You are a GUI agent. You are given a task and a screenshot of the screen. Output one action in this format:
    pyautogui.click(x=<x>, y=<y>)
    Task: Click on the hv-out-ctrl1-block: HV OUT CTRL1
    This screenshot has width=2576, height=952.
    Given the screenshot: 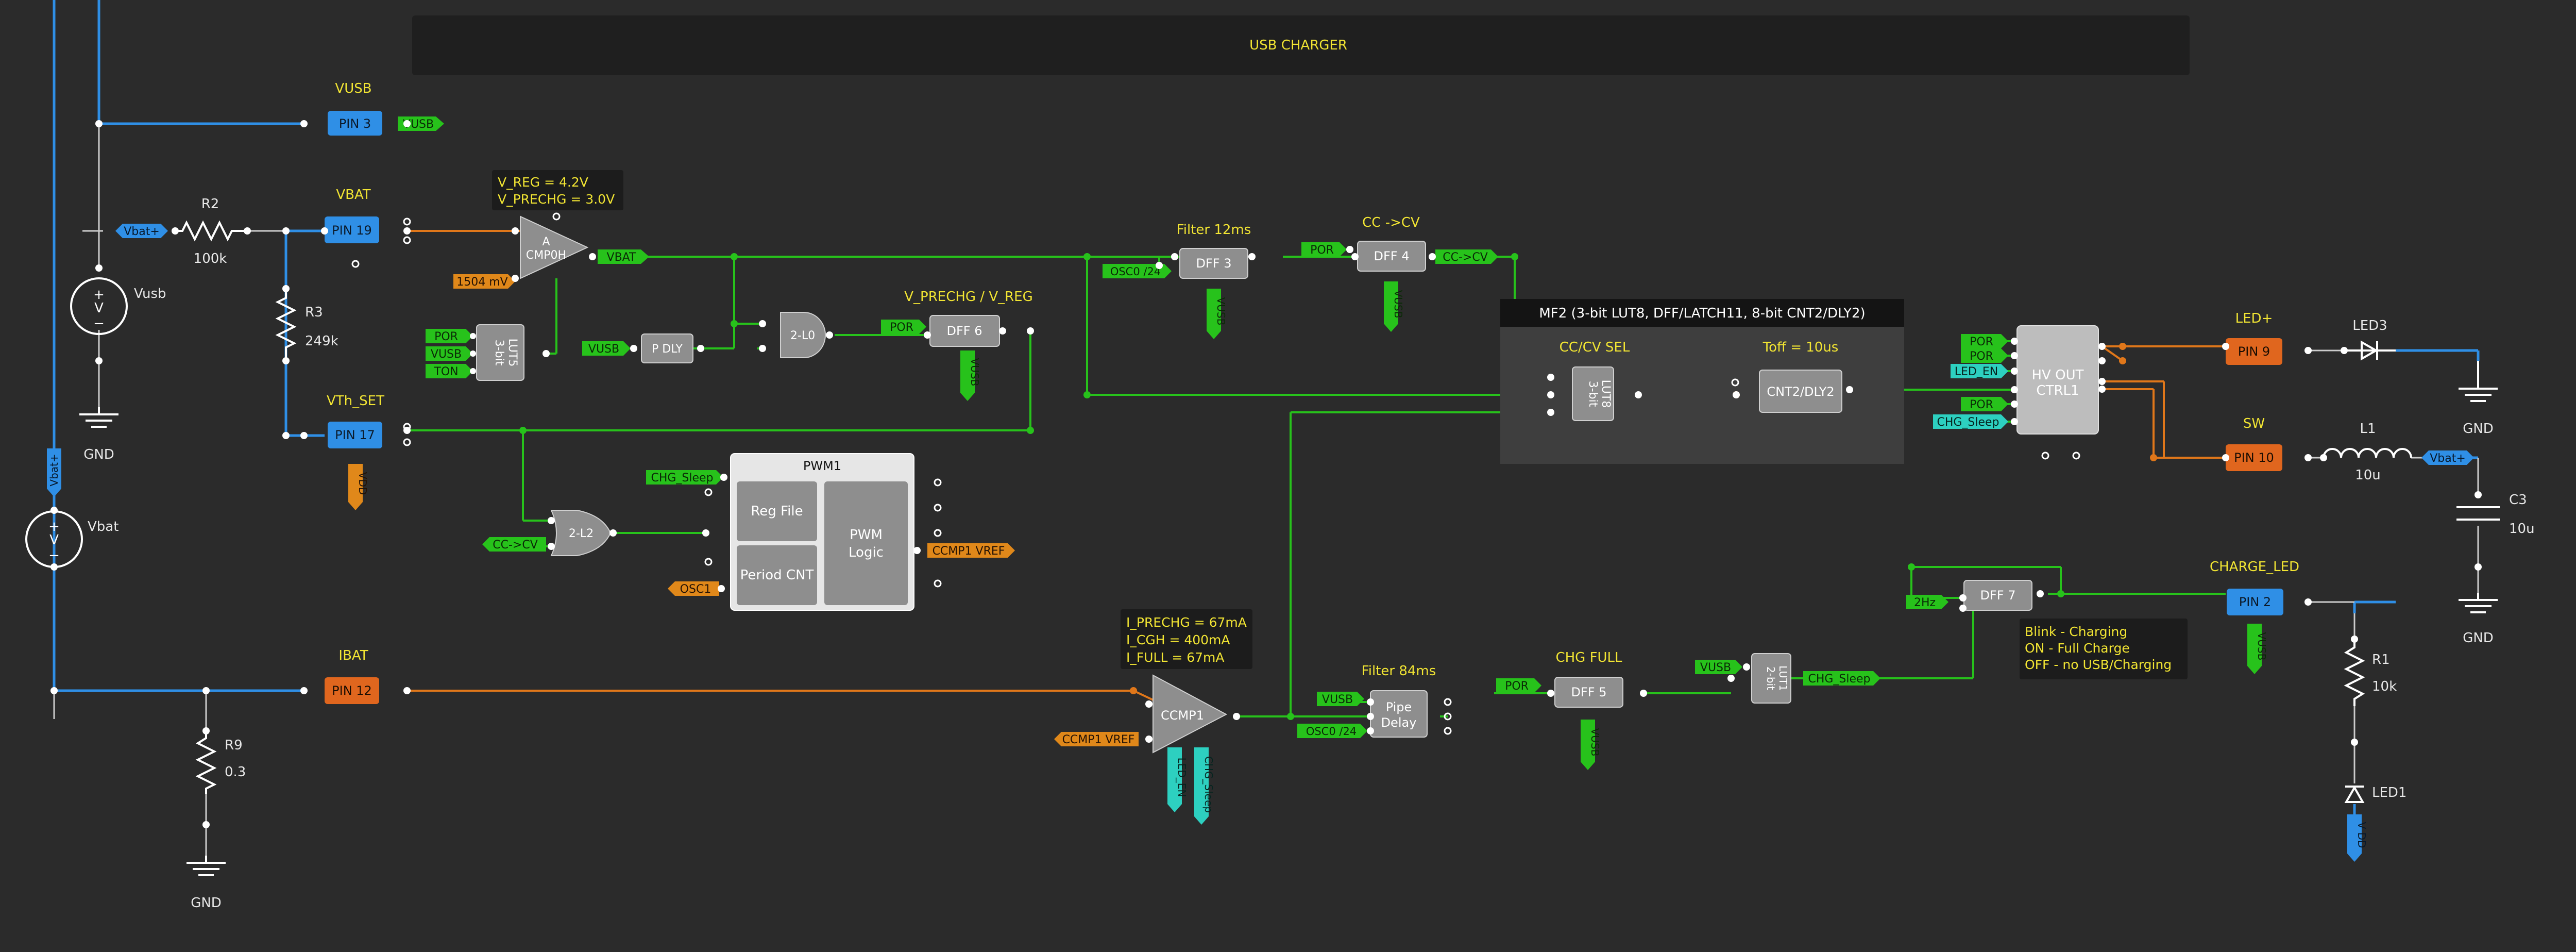 What is the action you would take?
    pyautogui.click(x=2057, y=380)
    